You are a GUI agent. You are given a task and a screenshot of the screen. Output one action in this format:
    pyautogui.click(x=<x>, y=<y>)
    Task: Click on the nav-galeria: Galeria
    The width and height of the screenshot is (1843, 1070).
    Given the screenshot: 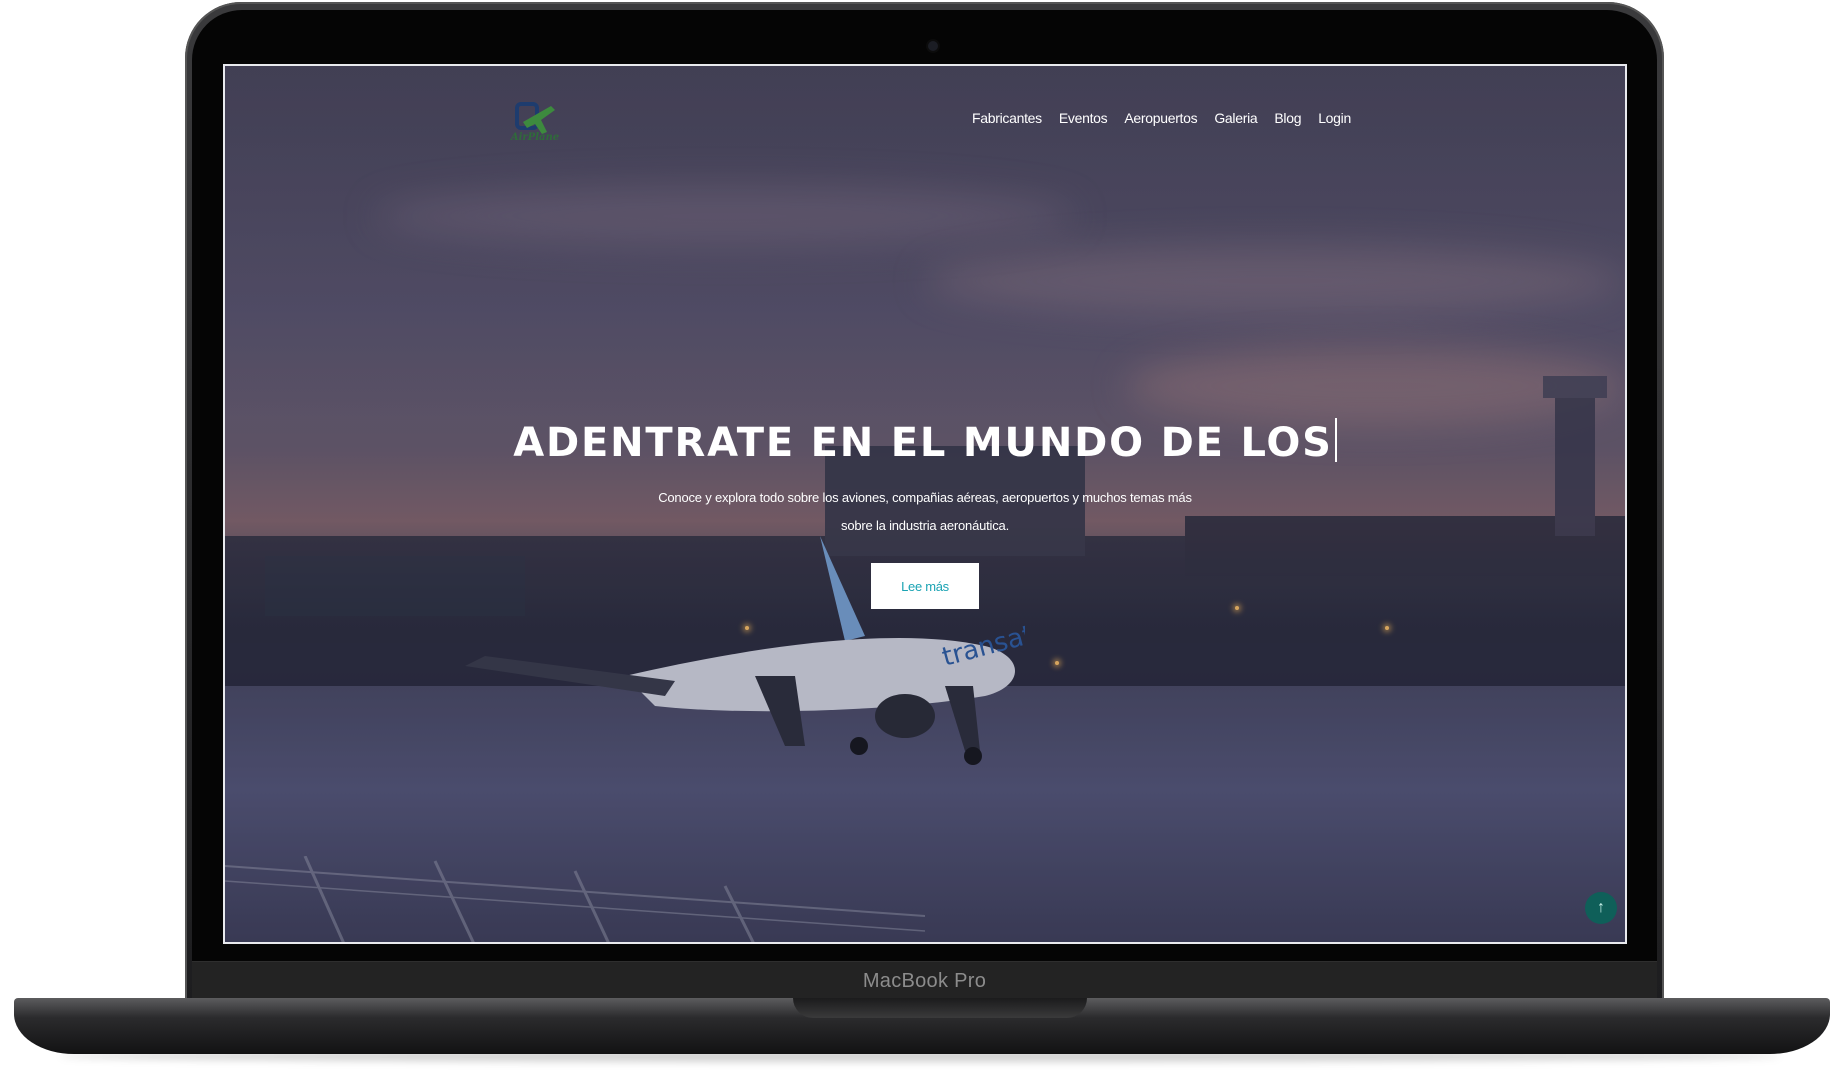 What is the action you would take?
    pyautogui.click(x=1235, y=118)
    